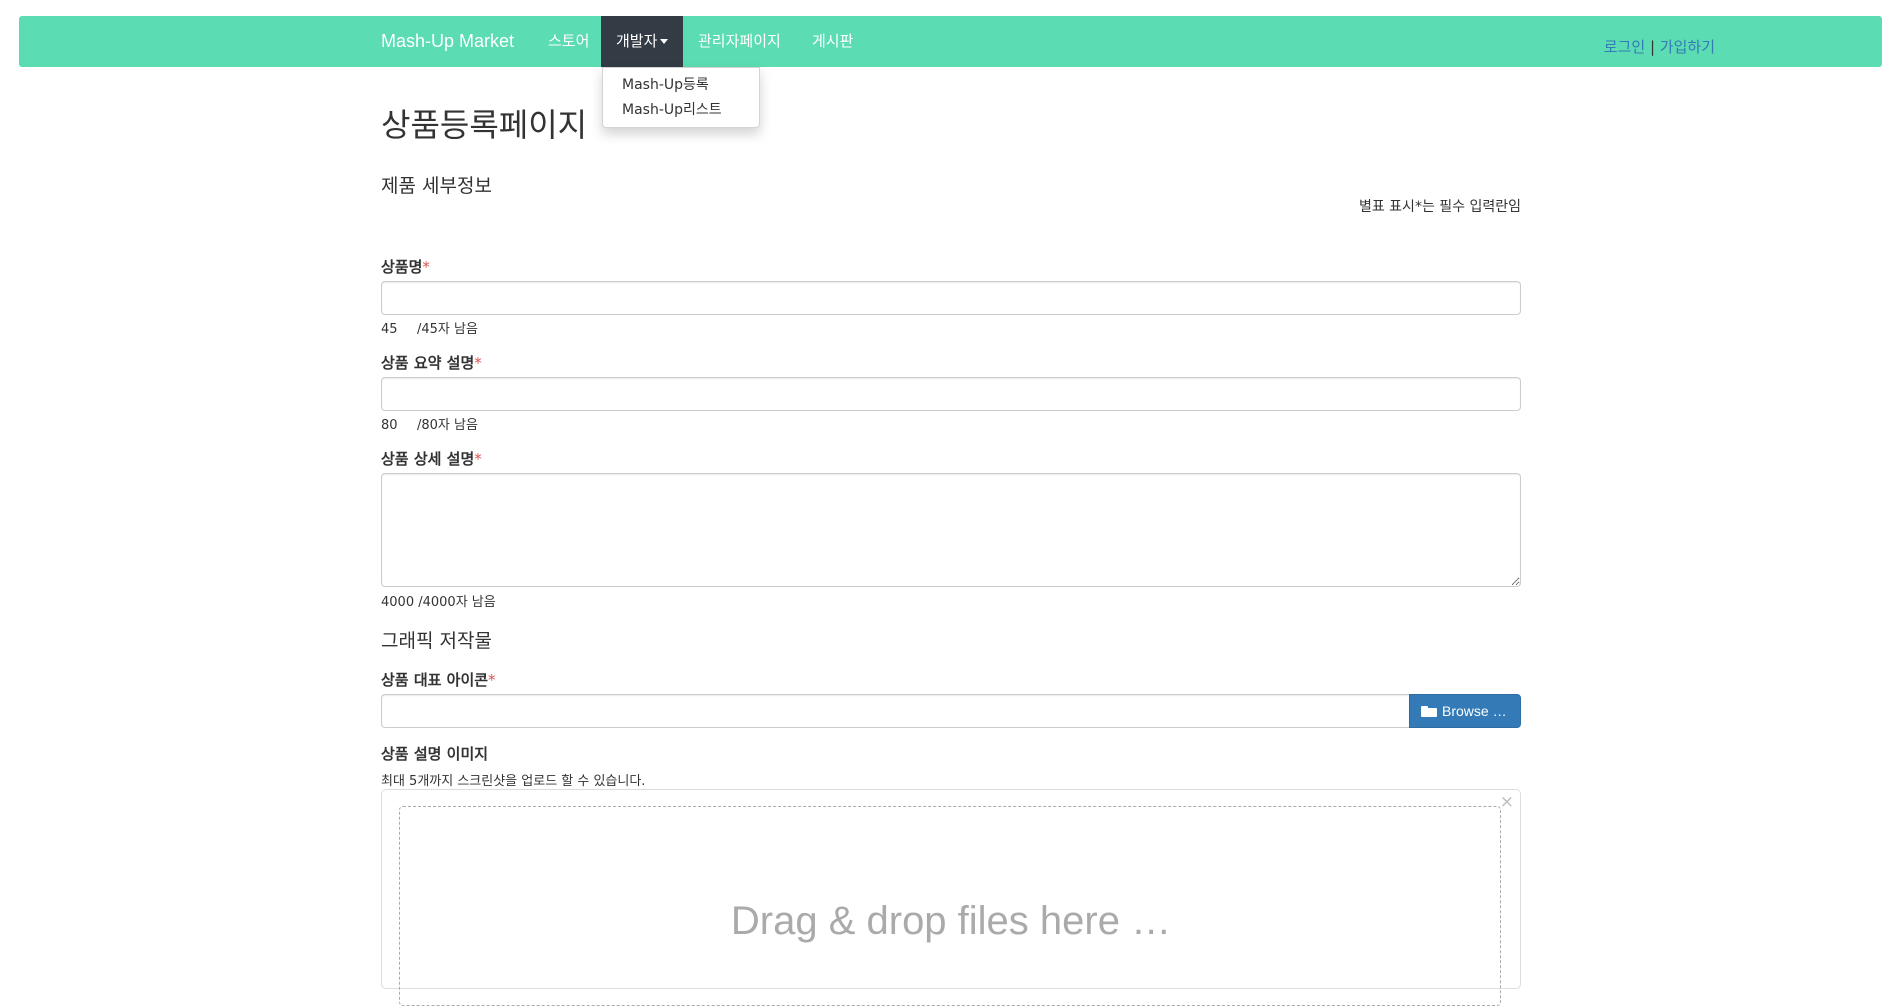  I want to click on product-summary-limit: /80자 남음, so click(447, 425).